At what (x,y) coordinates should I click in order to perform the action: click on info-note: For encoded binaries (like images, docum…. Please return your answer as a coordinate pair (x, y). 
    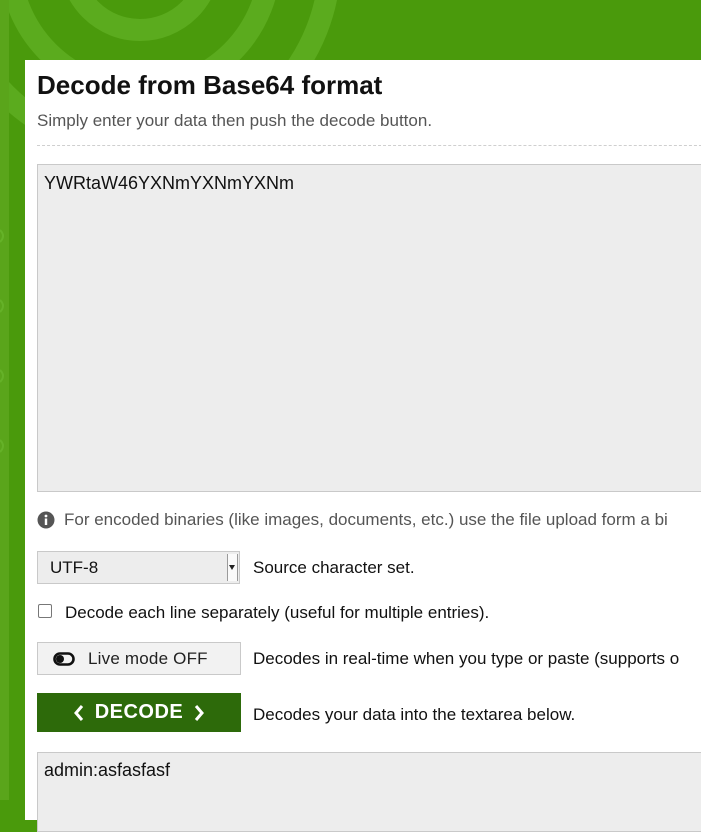
    Looking at the image, I should click on (352, 520).